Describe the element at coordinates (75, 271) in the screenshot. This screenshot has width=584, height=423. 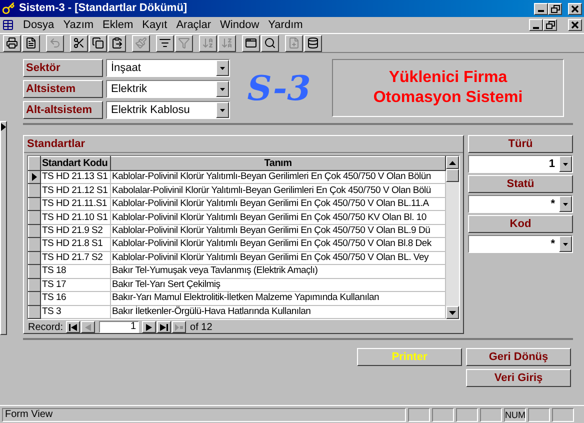
I see `table-cell: TS 18` at that location.